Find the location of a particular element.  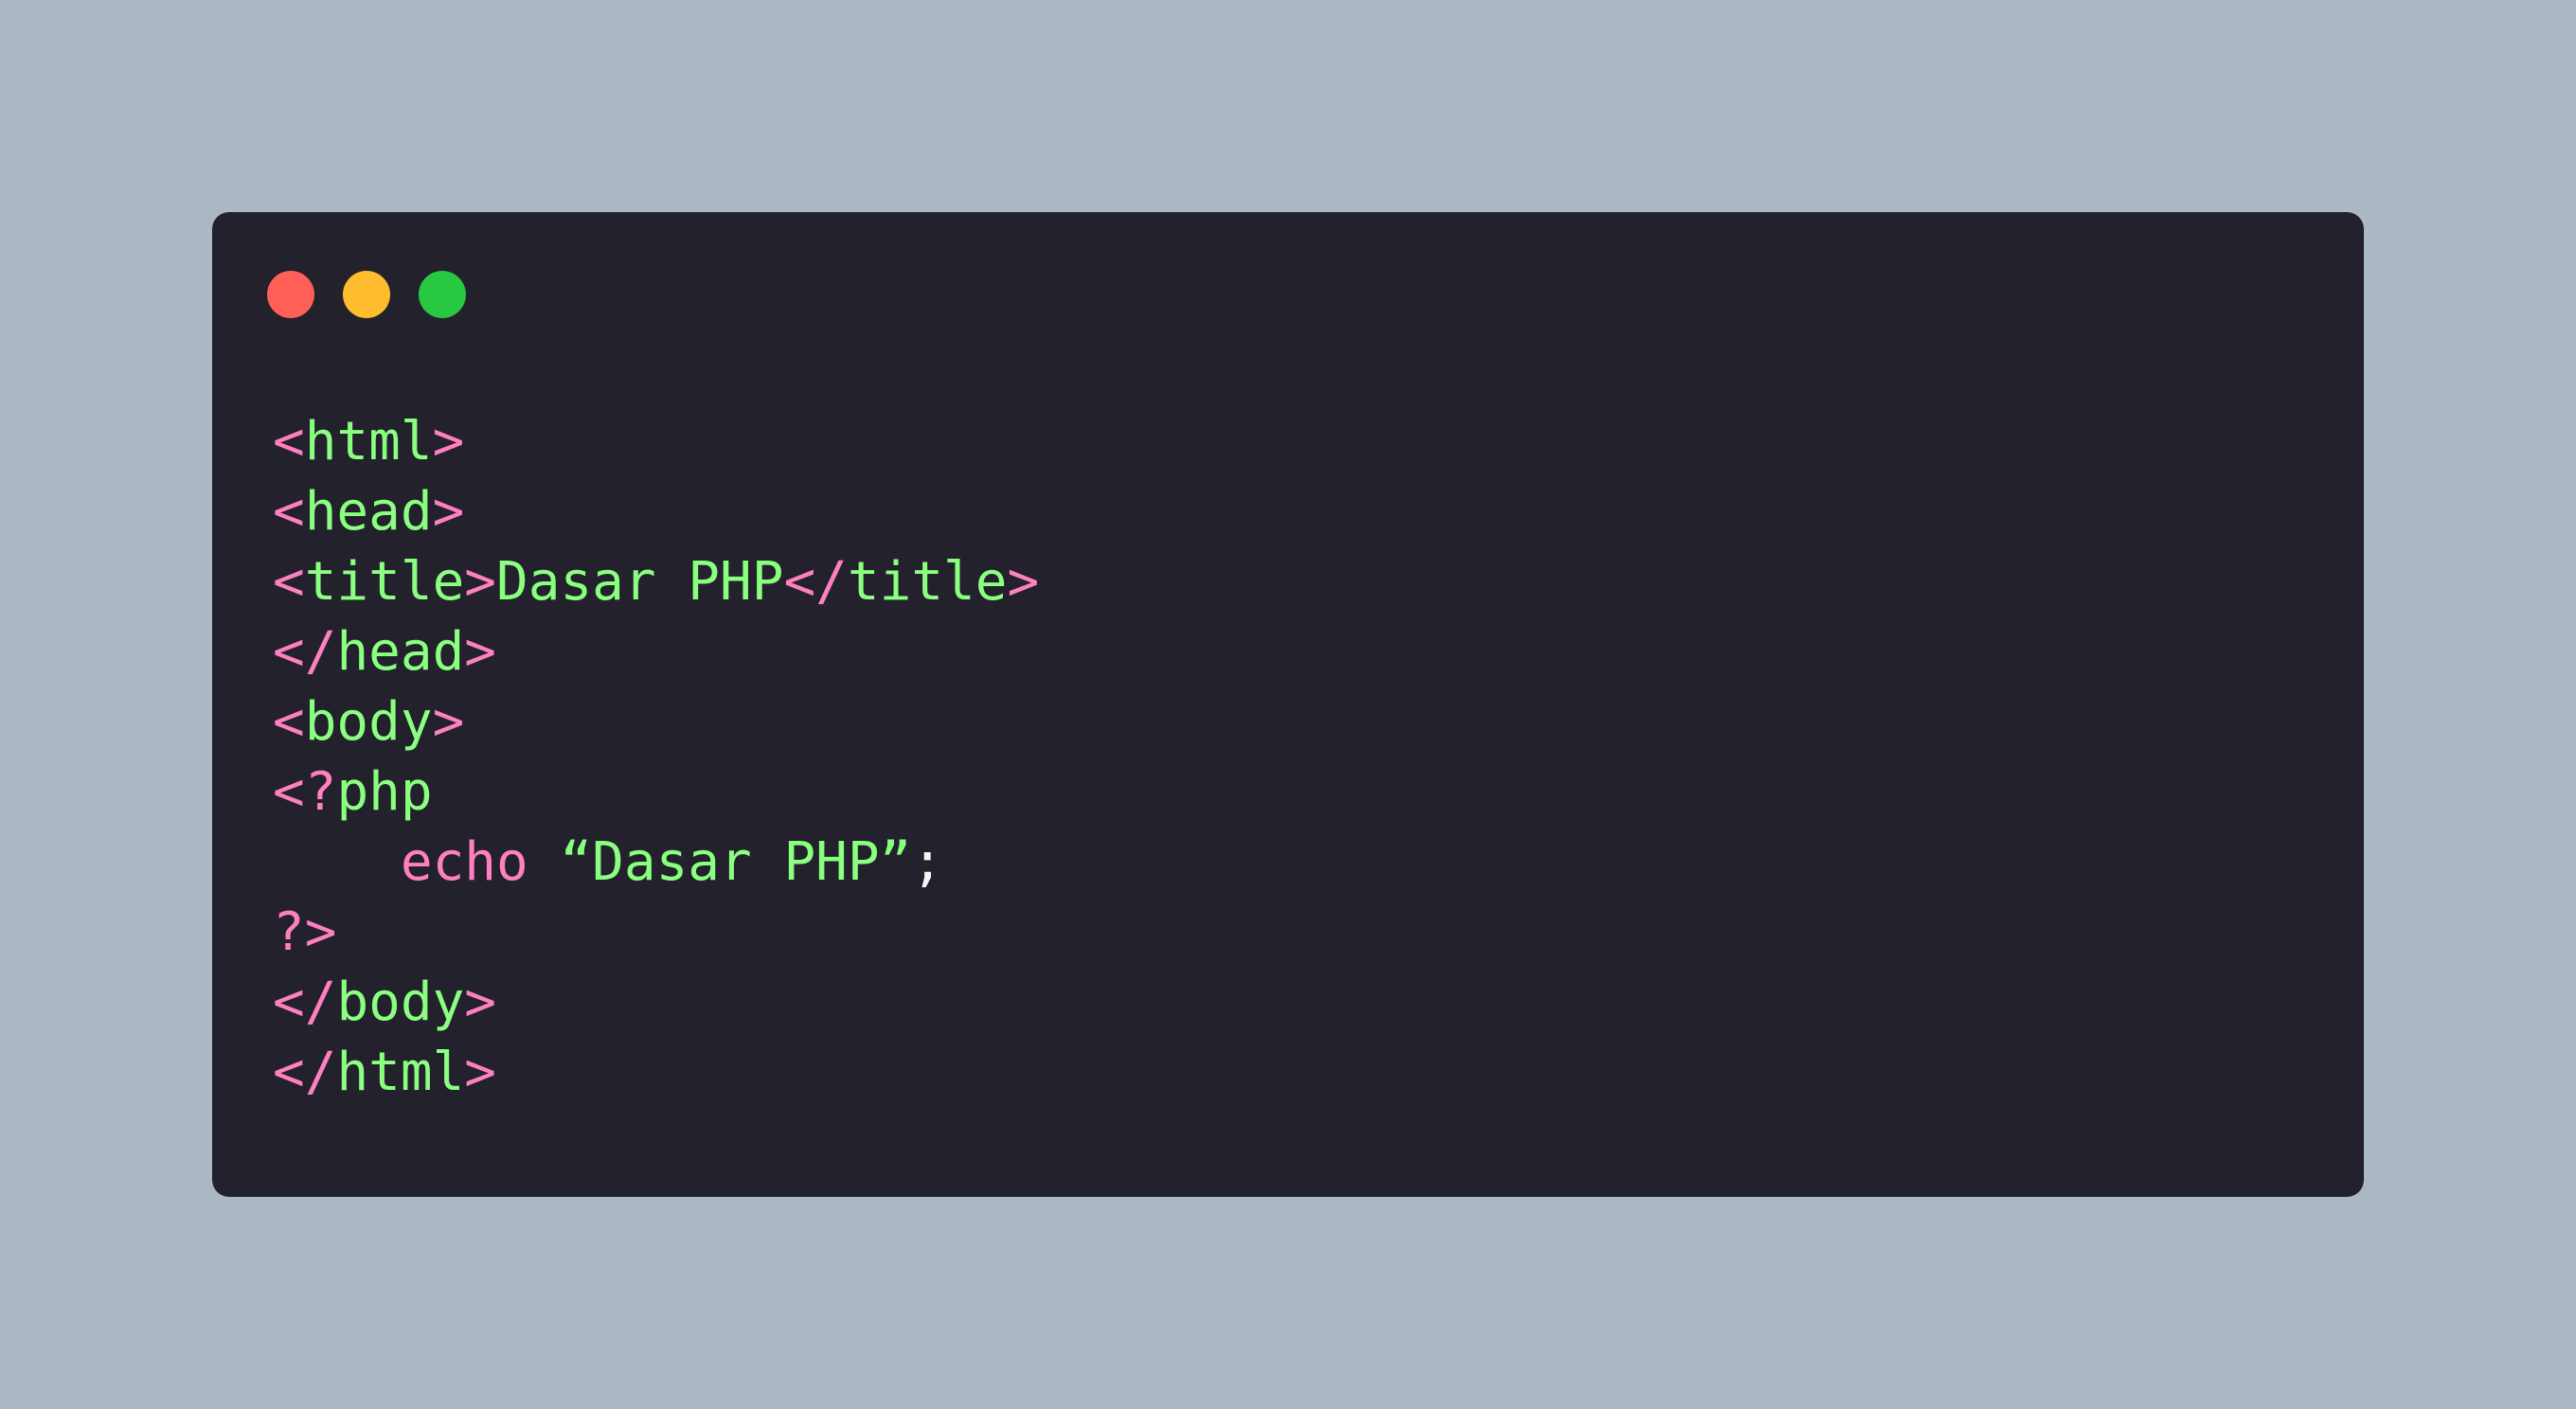

maximize-dot is located at coordinates (442, 294).